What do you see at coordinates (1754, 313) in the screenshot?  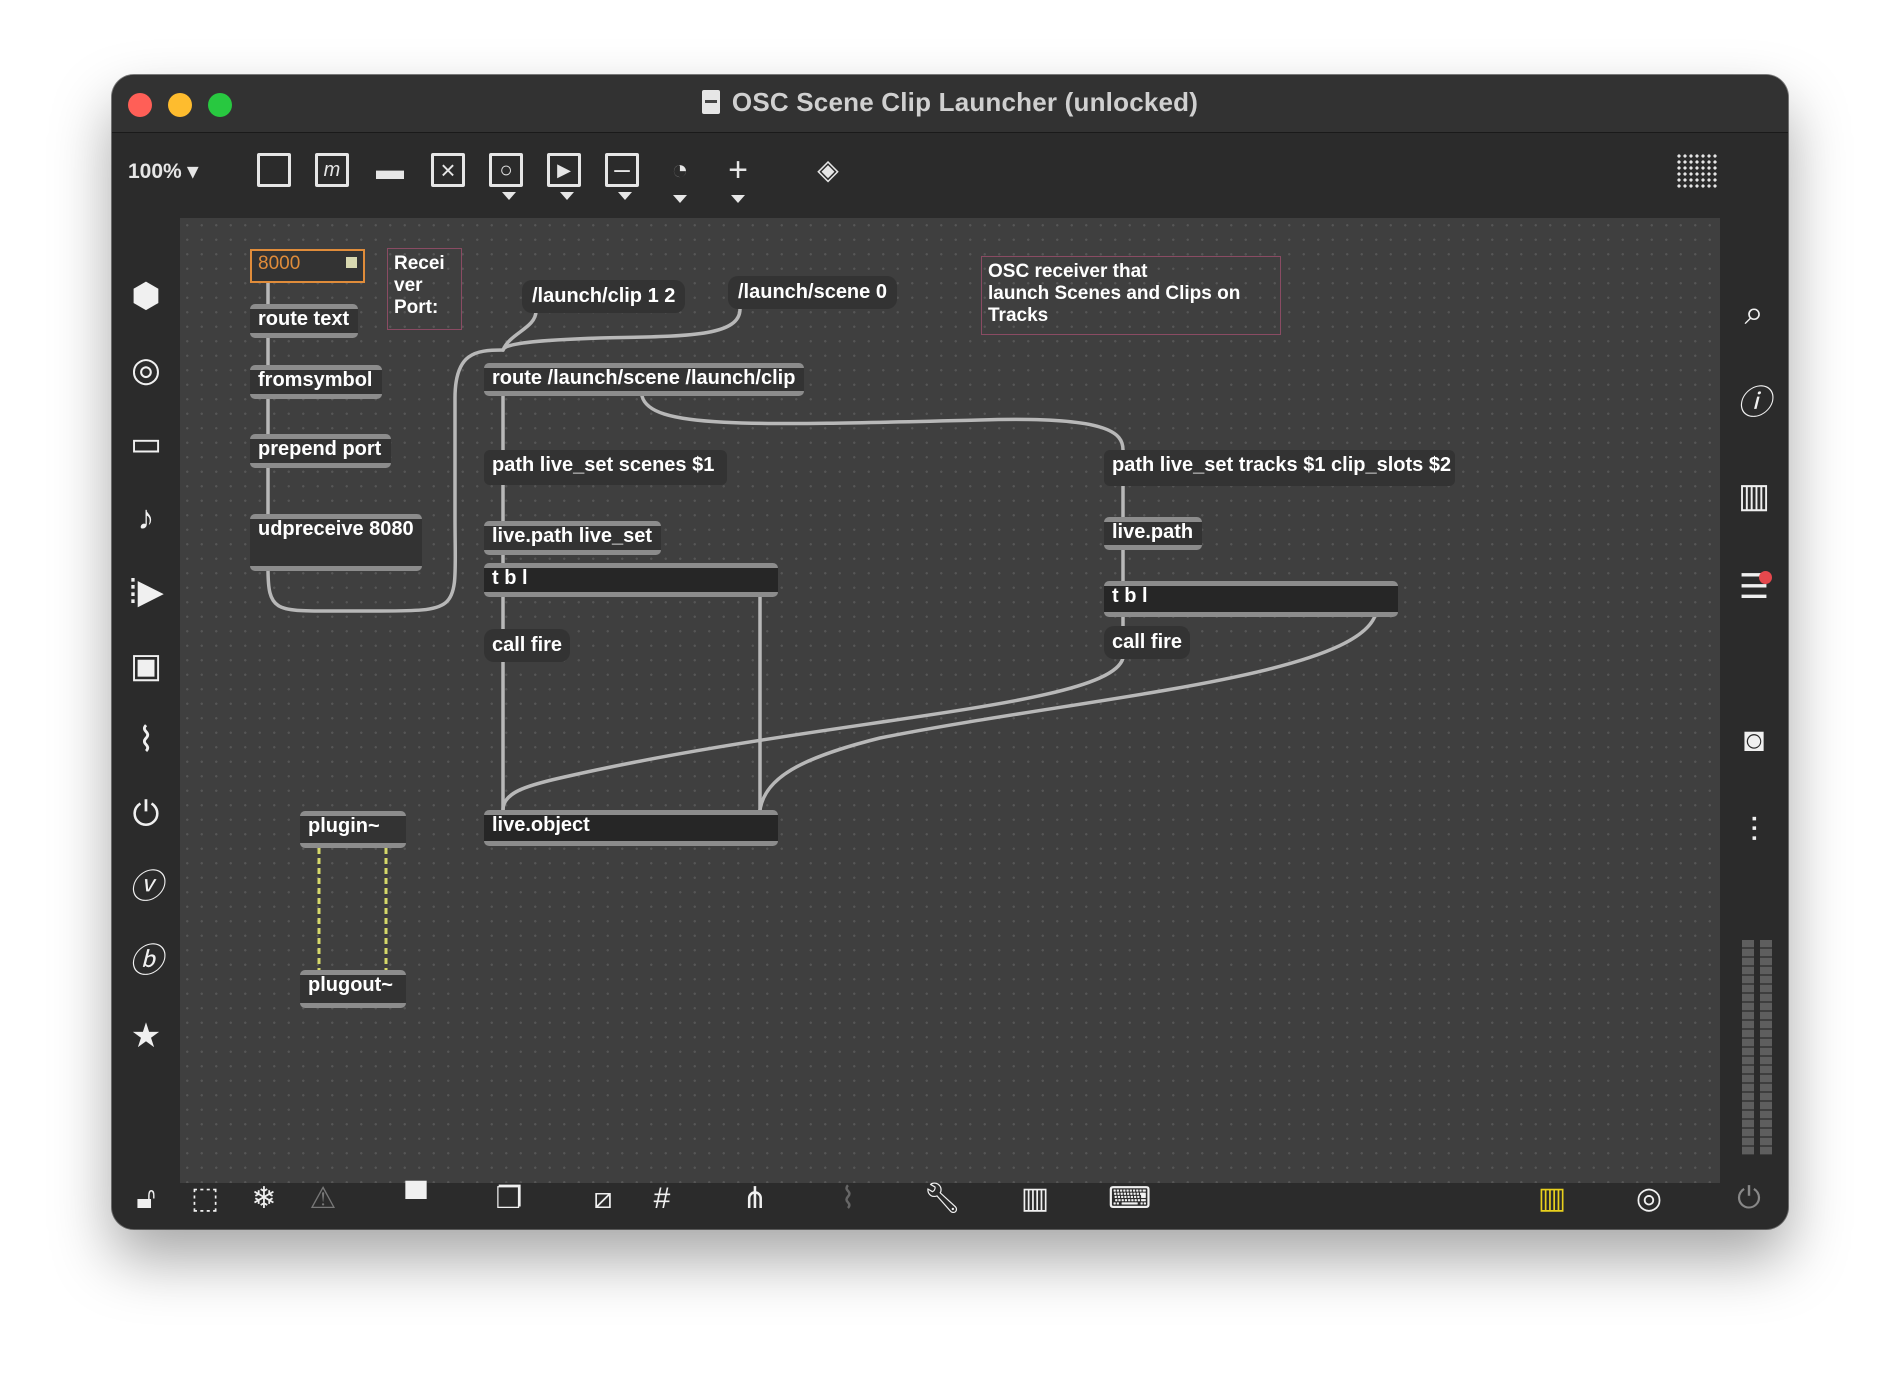 I see `search-icon: ⌕` at bounding box center [1754, 313].